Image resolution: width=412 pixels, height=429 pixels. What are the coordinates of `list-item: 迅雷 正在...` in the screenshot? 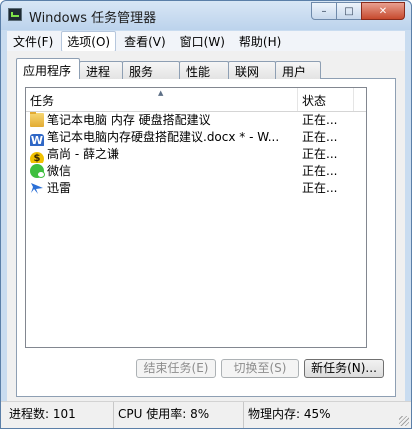 It's located at (196, 188).